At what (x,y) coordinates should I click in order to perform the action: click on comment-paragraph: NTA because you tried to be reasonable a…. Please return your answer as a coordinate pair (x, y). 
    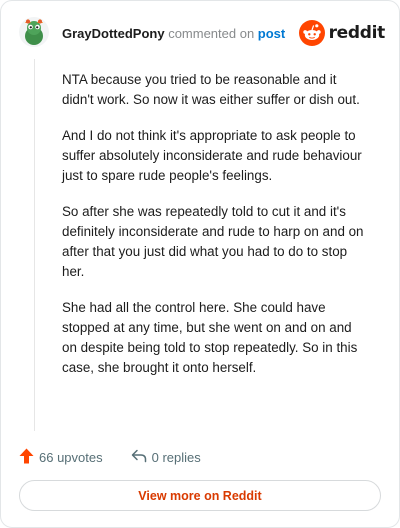
    Looking at the image, I should click on (211, 89).